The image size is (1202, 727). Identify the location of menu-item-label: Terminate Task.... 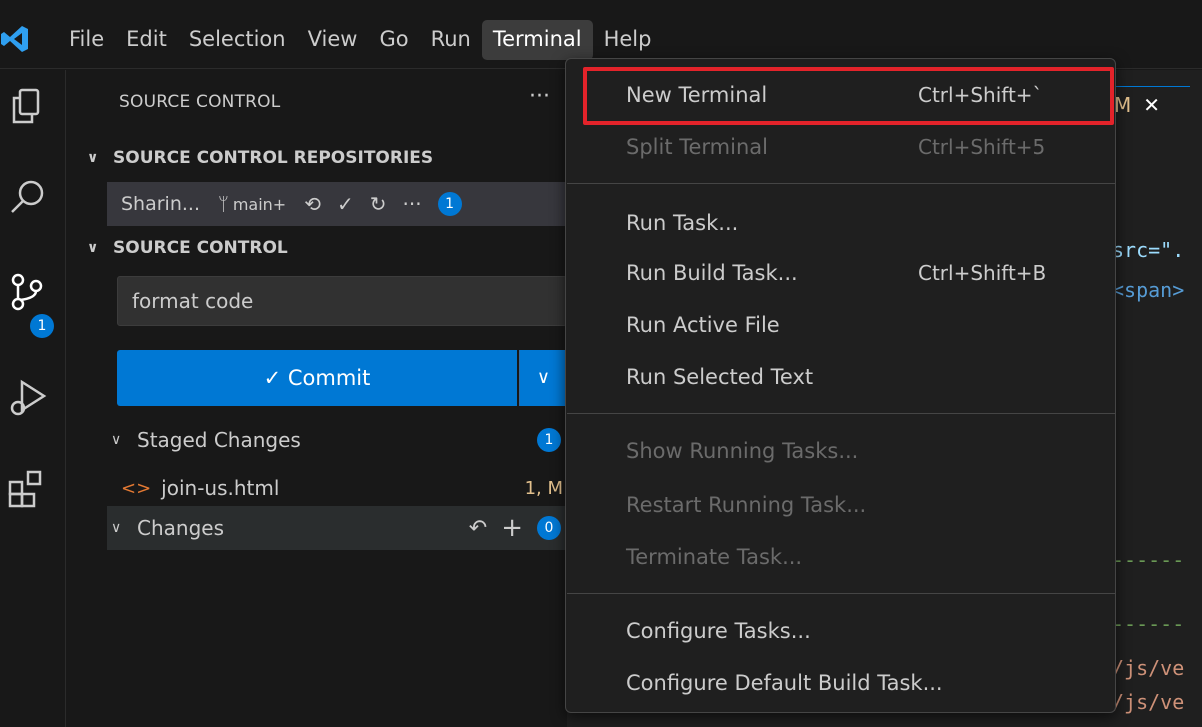
(714, 557).